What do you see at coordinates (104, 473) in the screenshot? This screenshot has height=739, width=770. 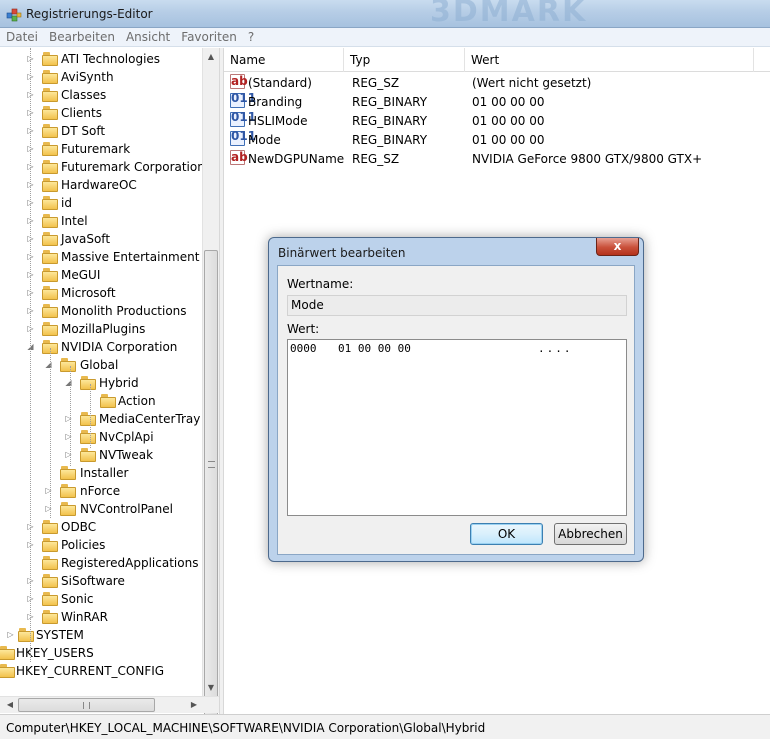 I see `tree-item-label: Installer` at bounding box center [104, 473].